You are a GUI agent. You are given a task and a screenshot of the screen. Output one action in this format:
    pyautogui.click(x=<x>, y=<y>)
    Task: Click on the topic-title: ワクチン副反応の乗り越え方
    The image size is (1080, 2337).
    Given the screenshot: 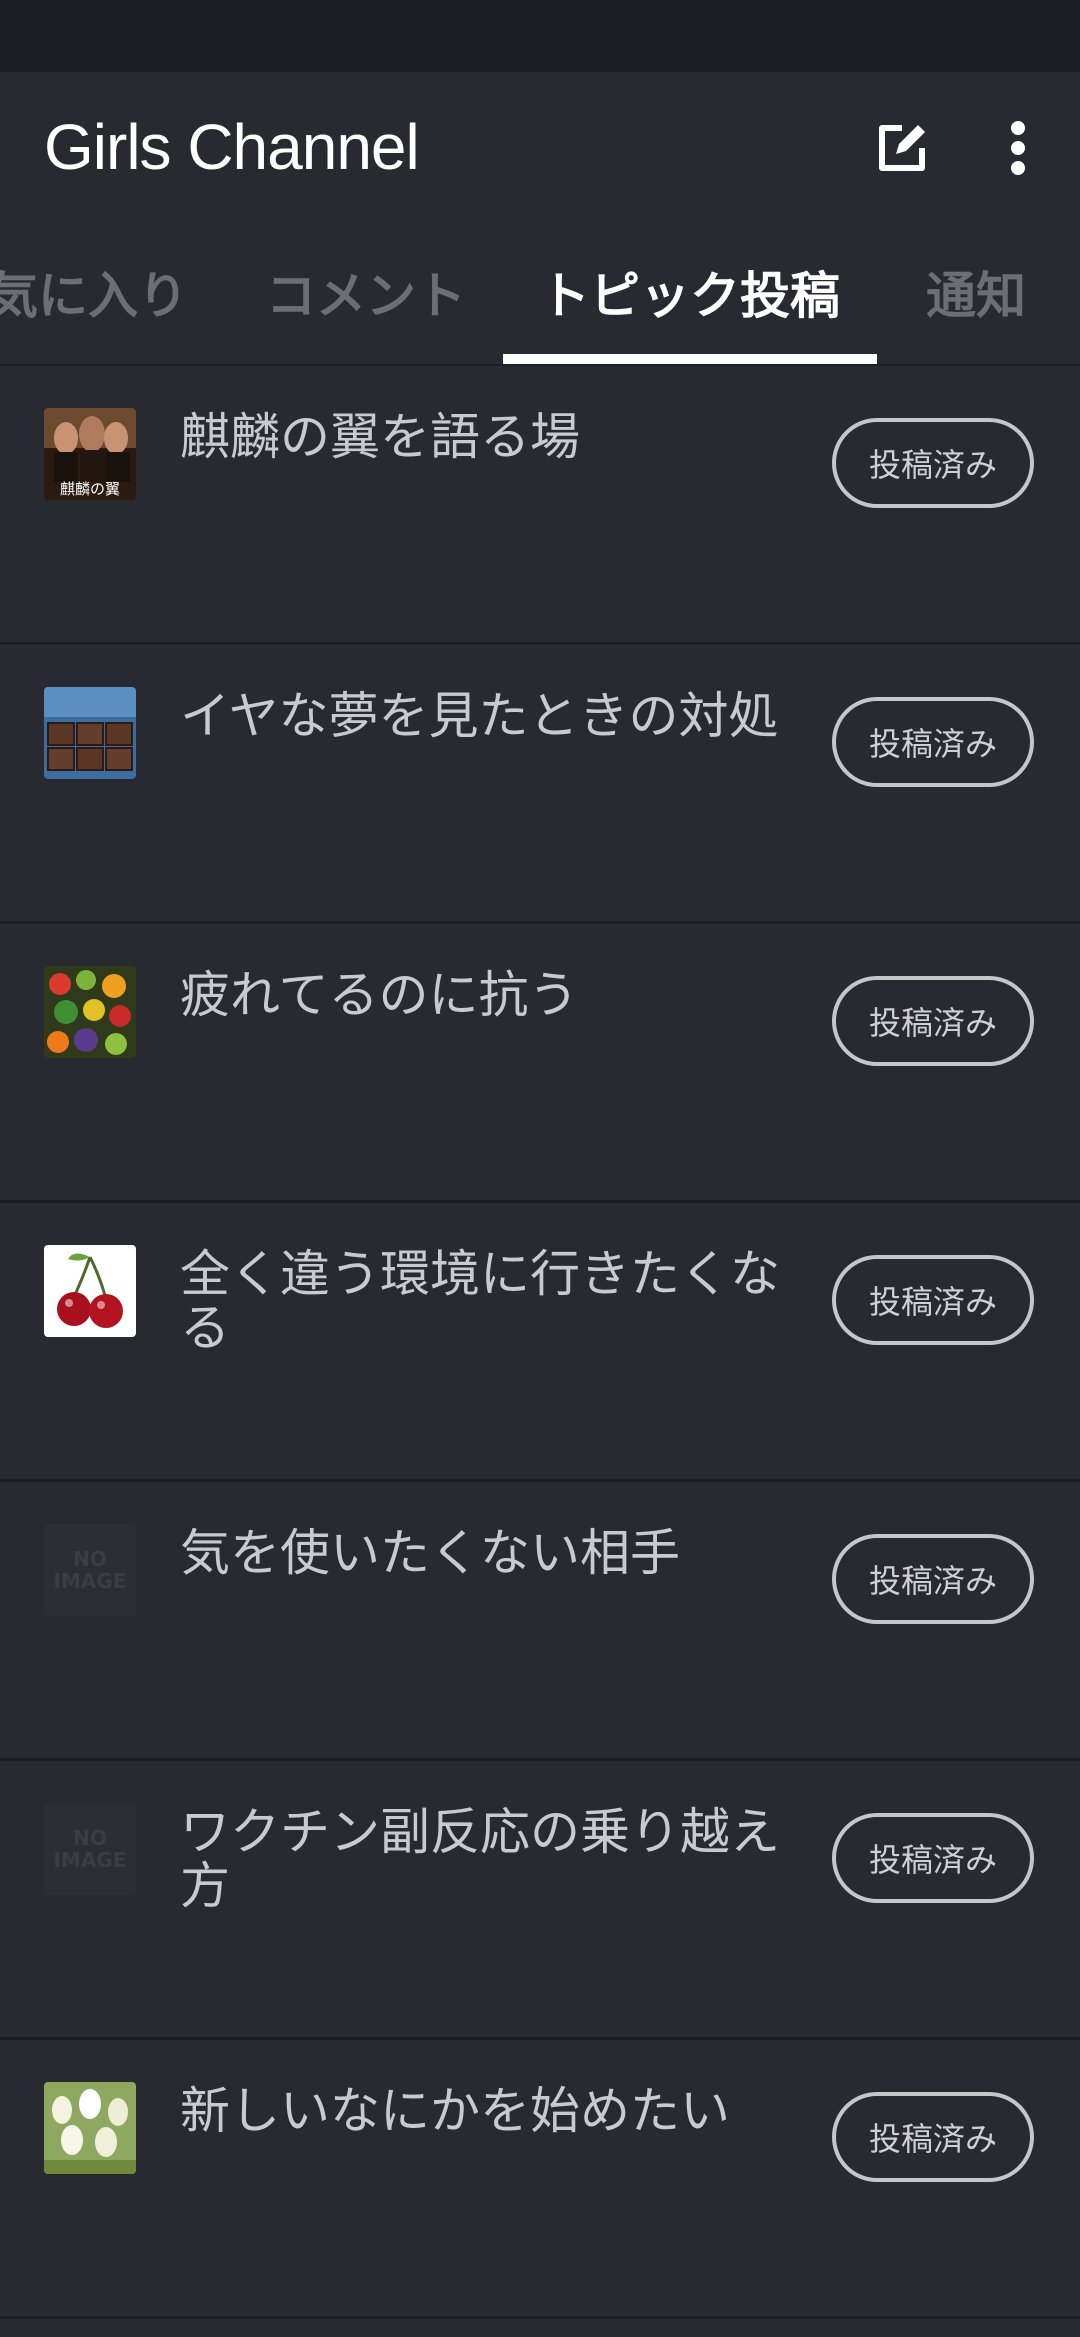 What is the action you would take?
    pyautogui.click(x=480, y=1859)
    